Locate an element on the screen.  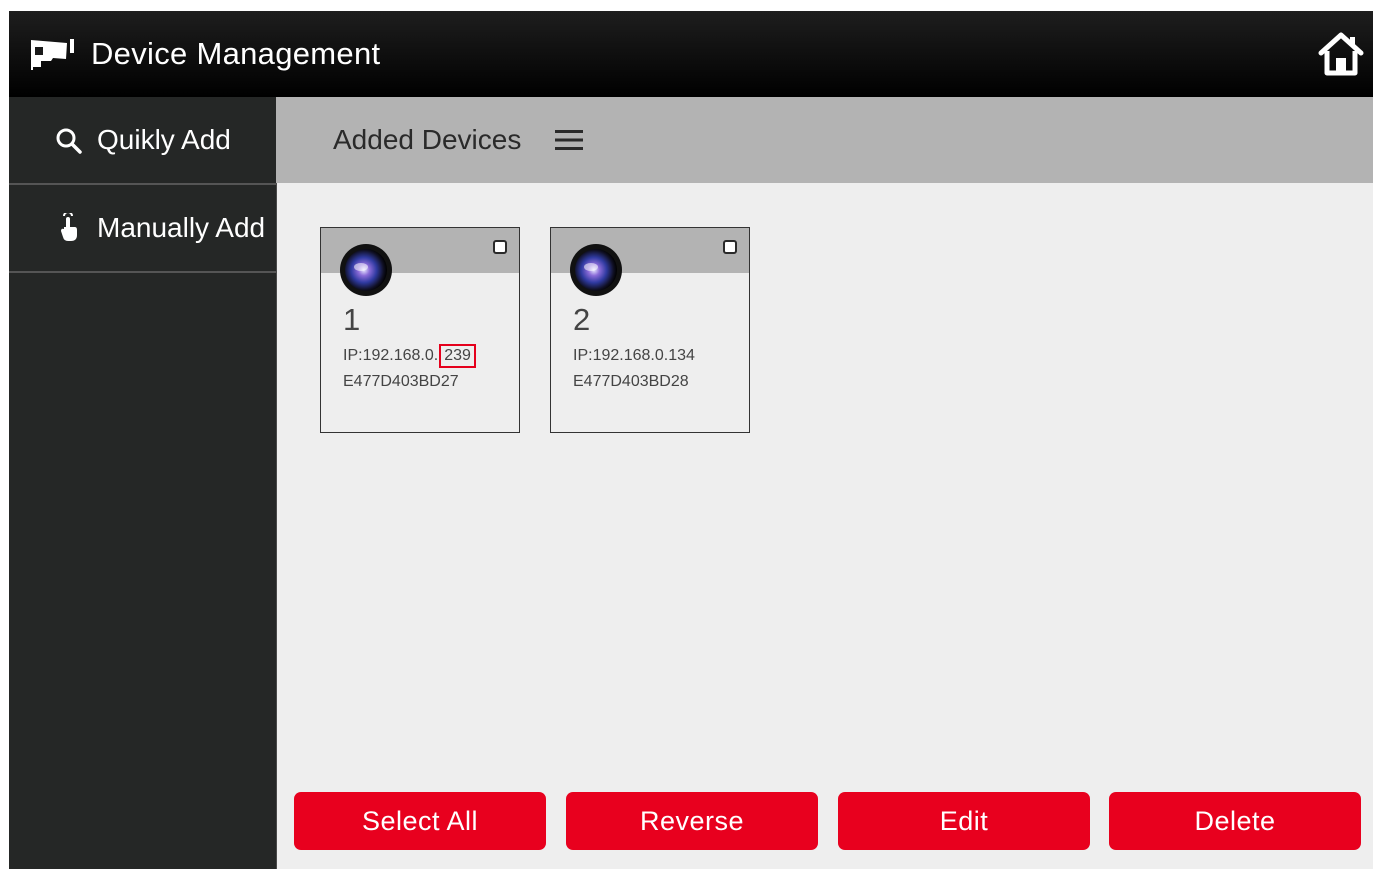
device-mac: E477D403BD27 is located at coordinates (401, 381).